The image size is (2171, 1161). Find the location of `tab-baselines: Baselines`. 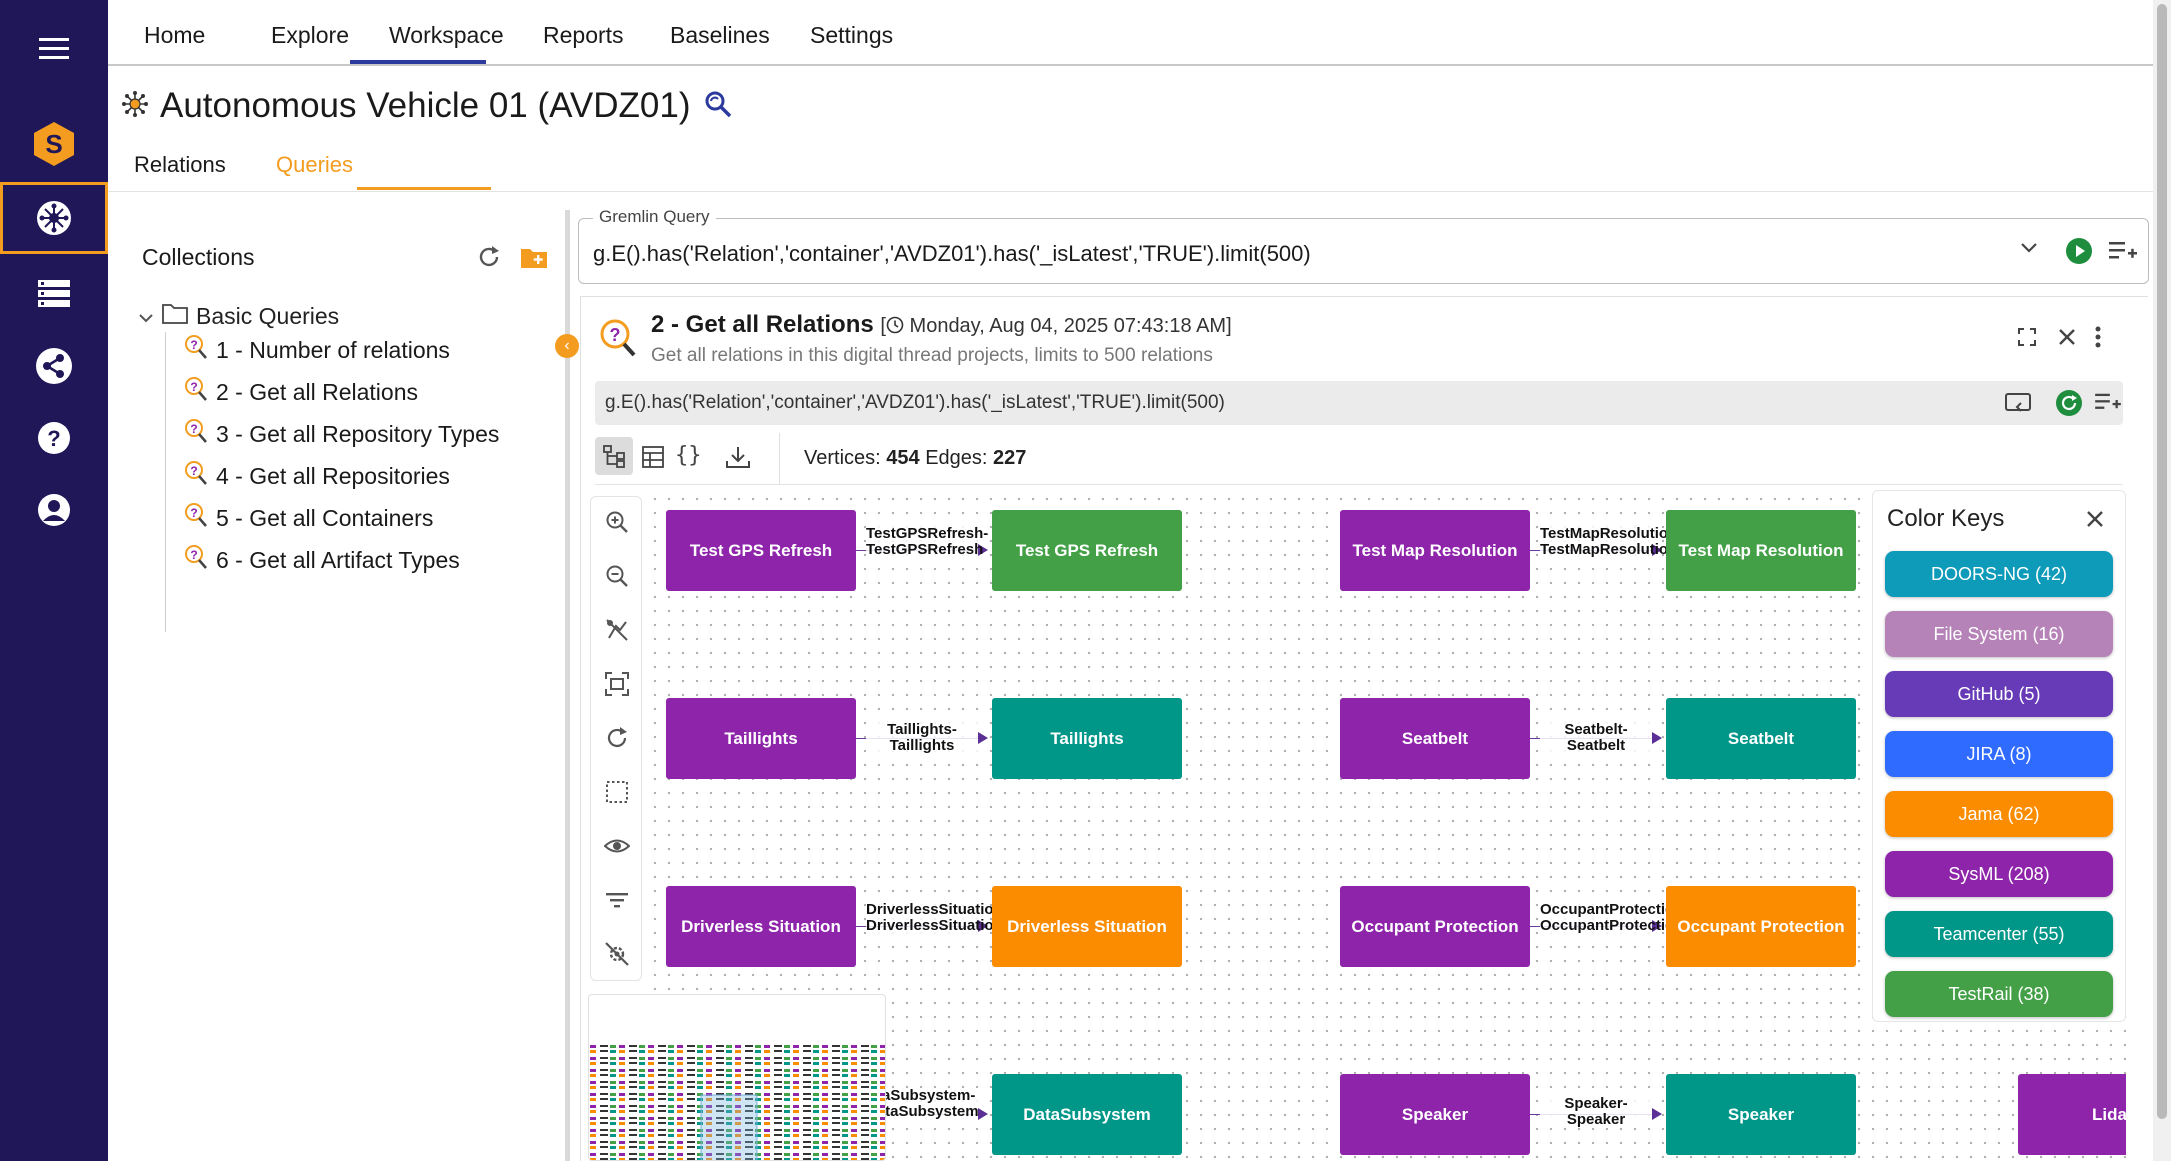

tab-baselines: Baselines is located at coordinates (720, 35).